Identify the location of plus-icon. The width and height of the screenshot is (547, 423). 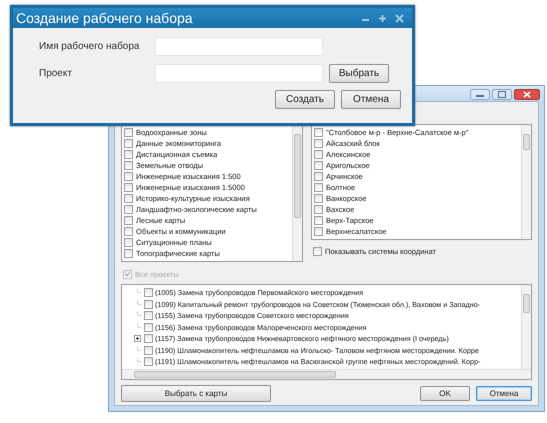
(382, 18).